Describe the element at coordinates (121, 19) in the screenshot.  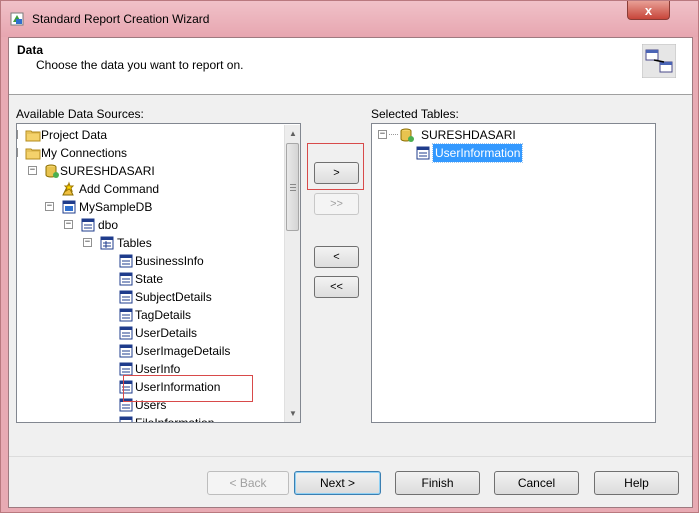
I see `window-title: Standard Report Creation Wizard` at that location.